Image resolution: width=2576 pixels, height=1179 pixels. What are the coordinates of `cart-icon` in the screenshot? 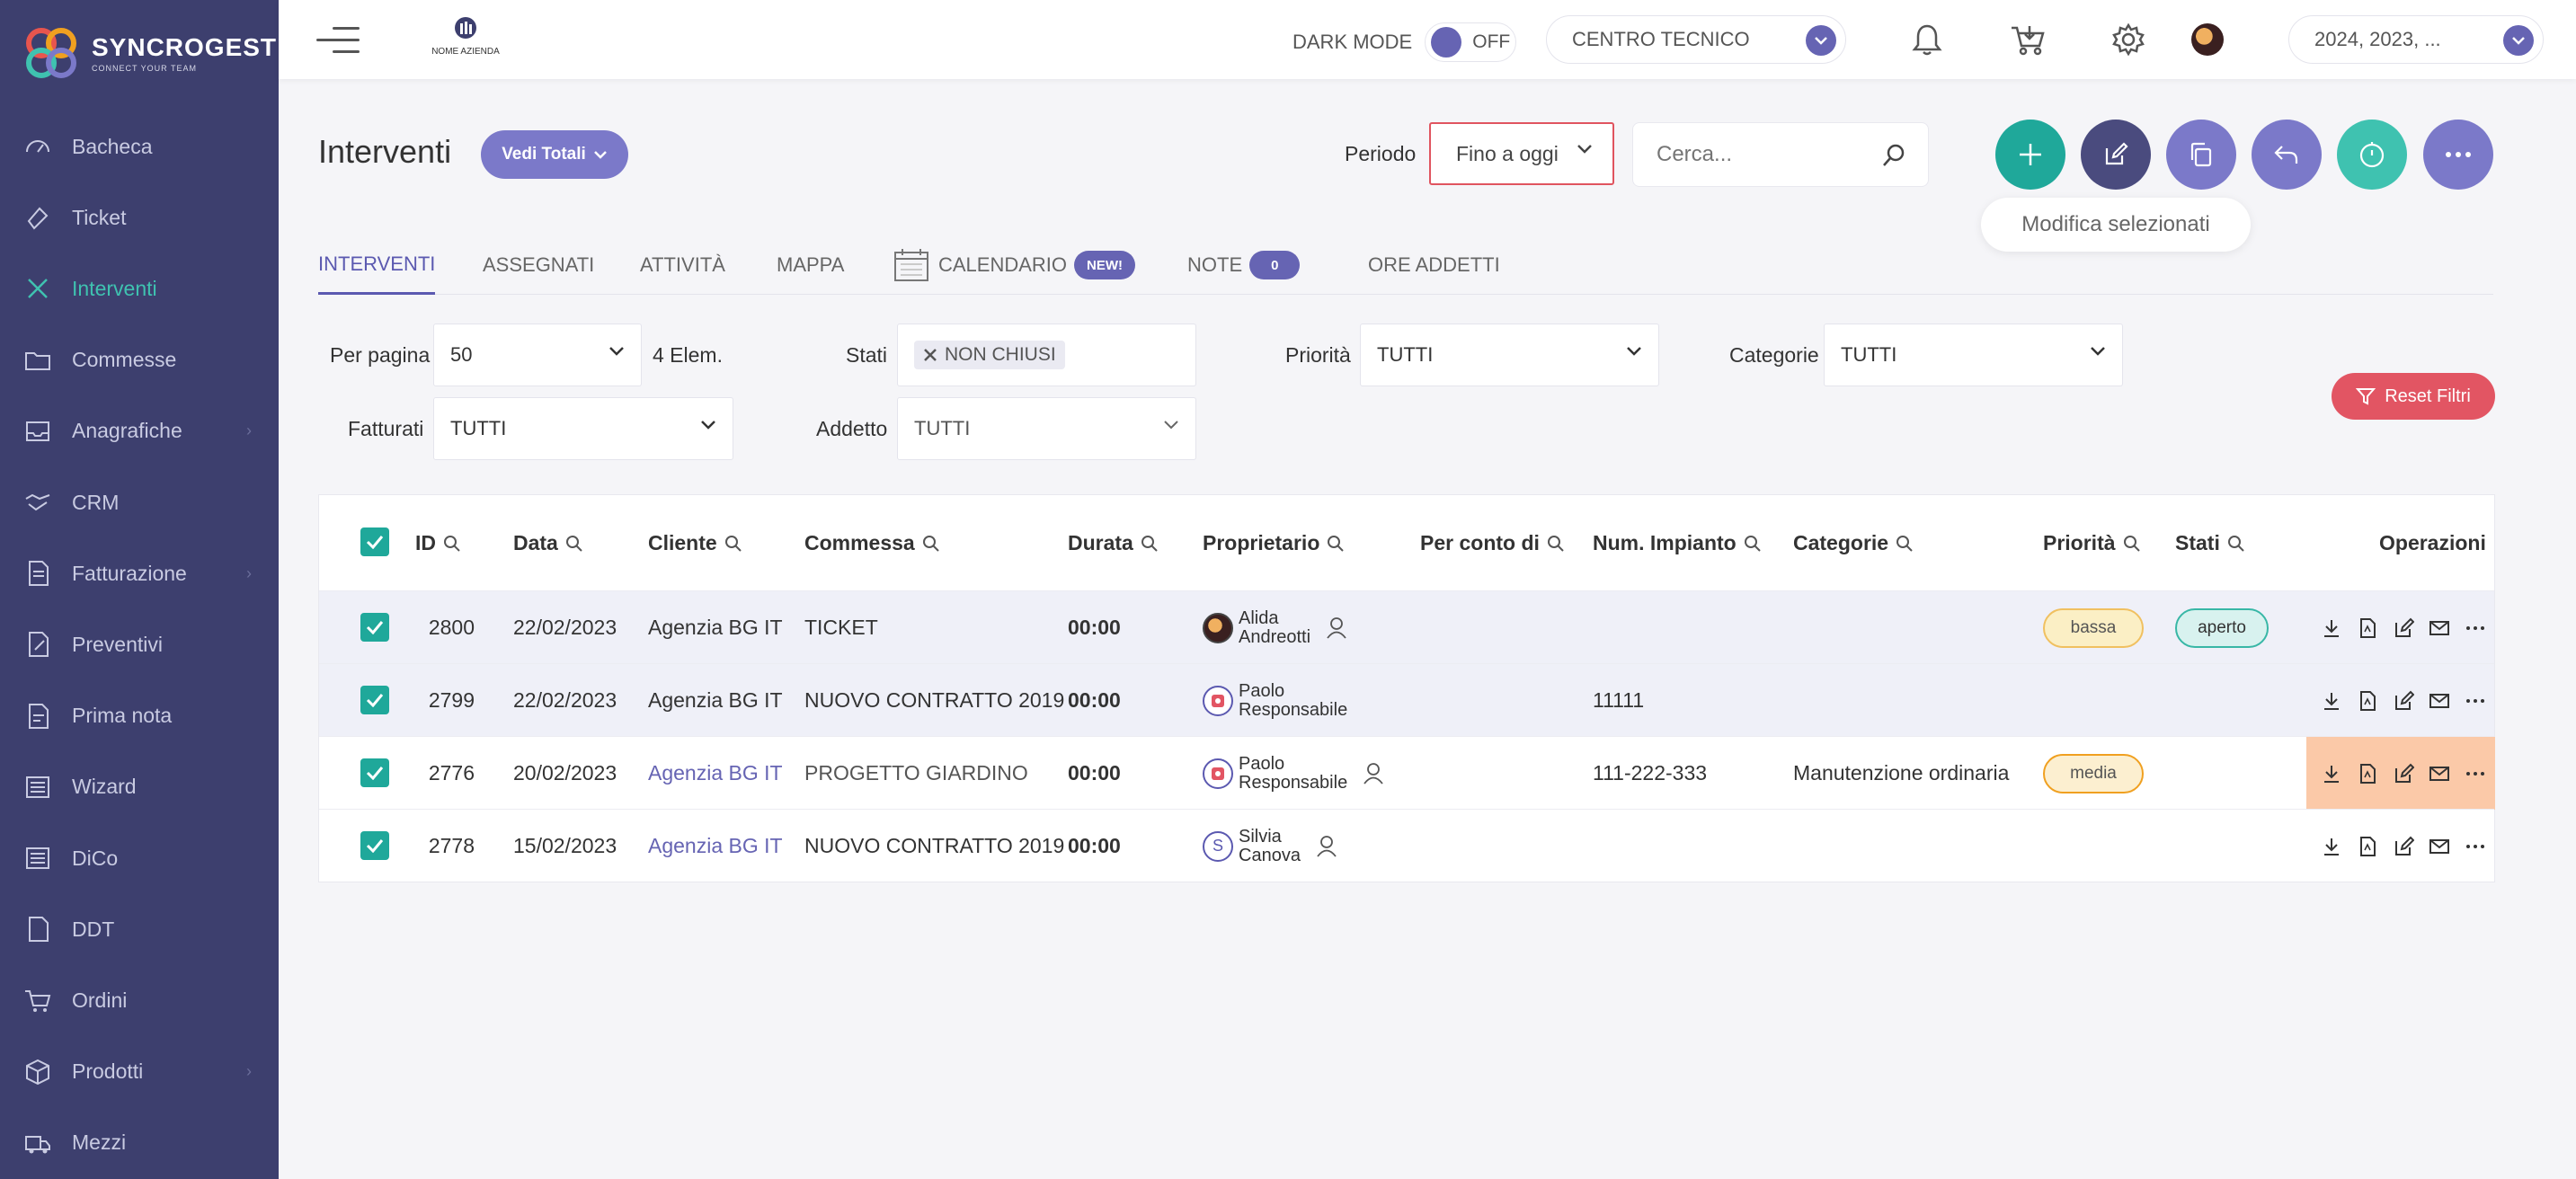 It's located at (2027, 39).